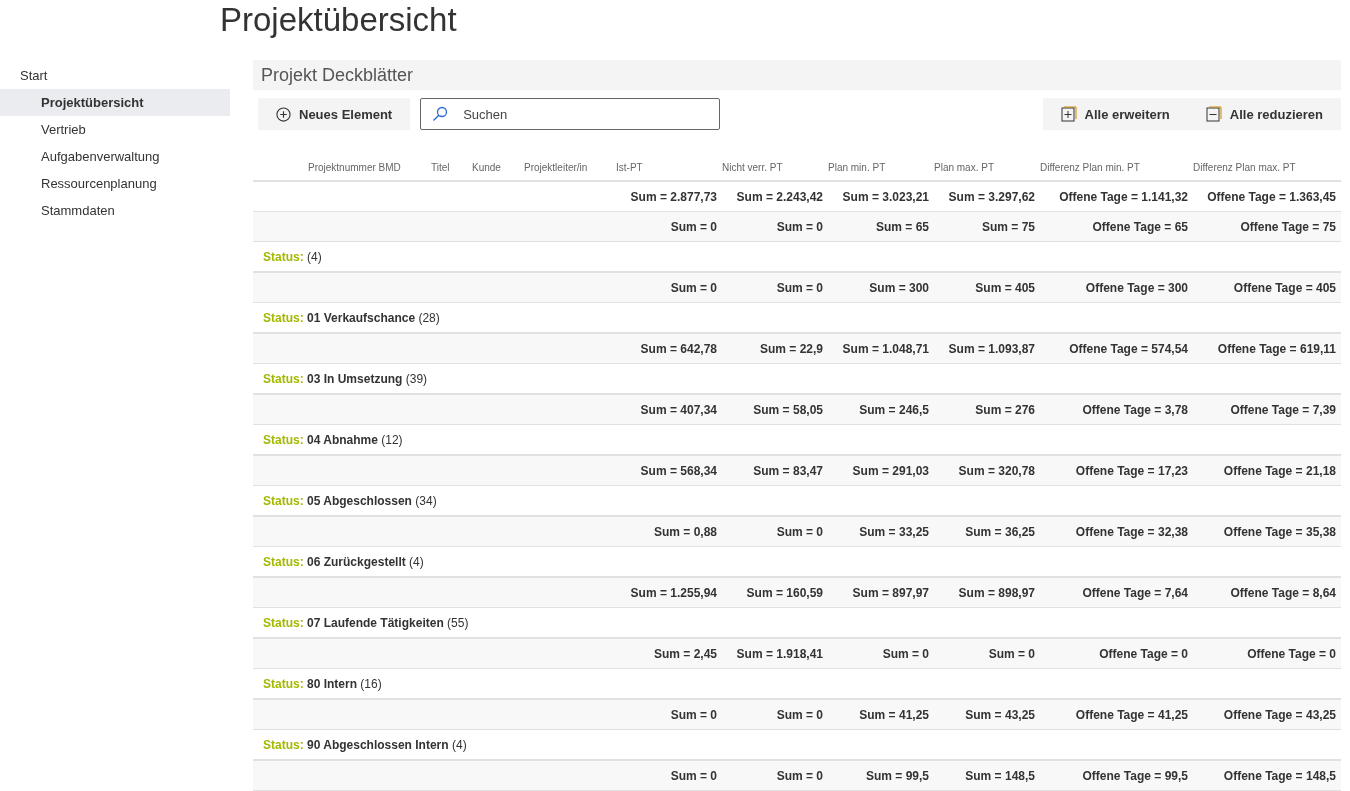  Describe the element at coordinates (1276, 348) in the screenshot. I see `sum-cell-text: Offene Tage = 619,11` at that location.